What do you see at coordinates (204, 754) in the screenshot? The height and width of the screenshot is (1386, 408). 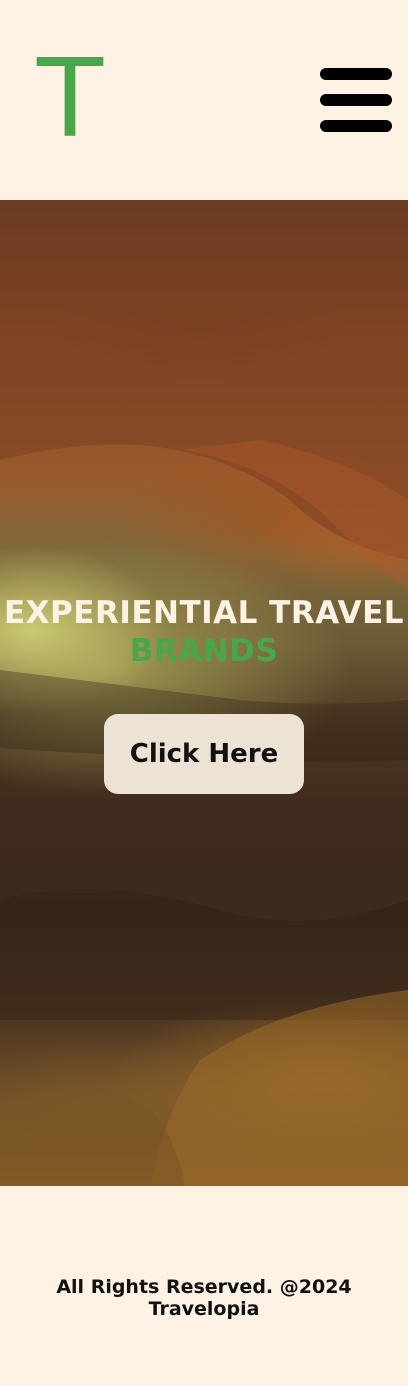 I see `click-here-button: Click Here` at bounding box center [204, 754].